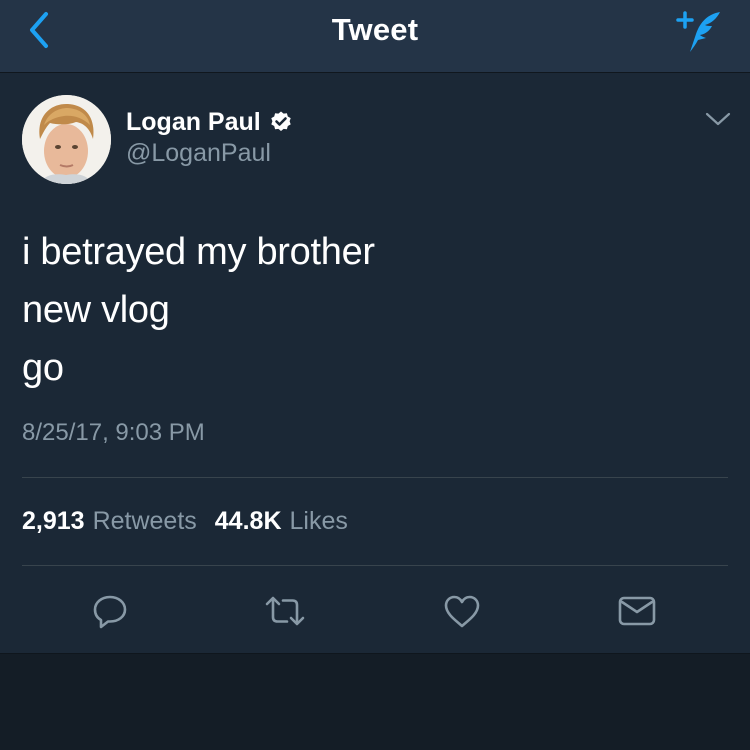 The height and width of the screenshot is (750, 750). I want to click on tweet-timestamp: 8/25/17, 9:03 PM, so click(113, 432).